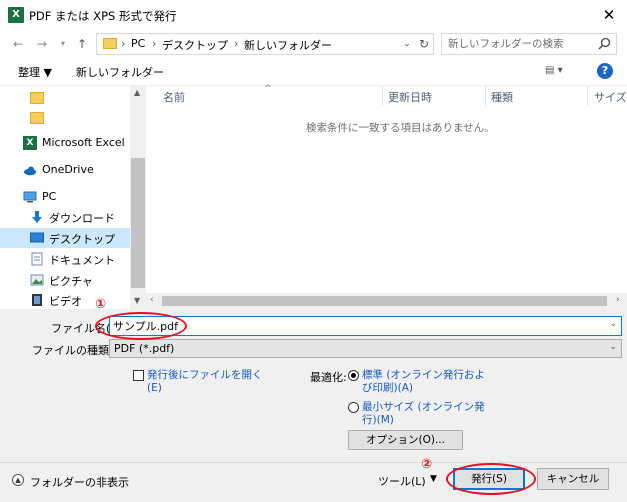  Describe the element at coordinates (554, 70) in the screenshot. I see `view-options-button: ▤ ▾` at that location.